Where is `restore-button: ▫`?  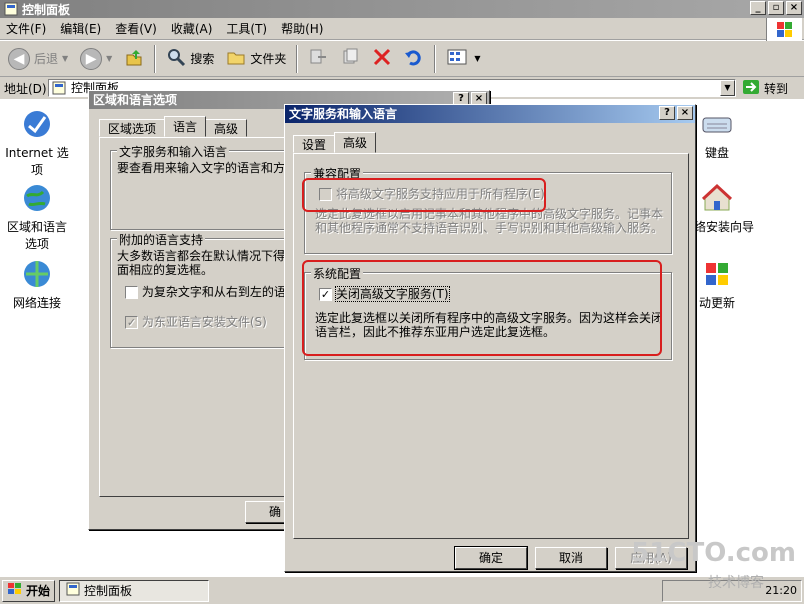 restore-button: ▫ is located at coordinates (776, 8).